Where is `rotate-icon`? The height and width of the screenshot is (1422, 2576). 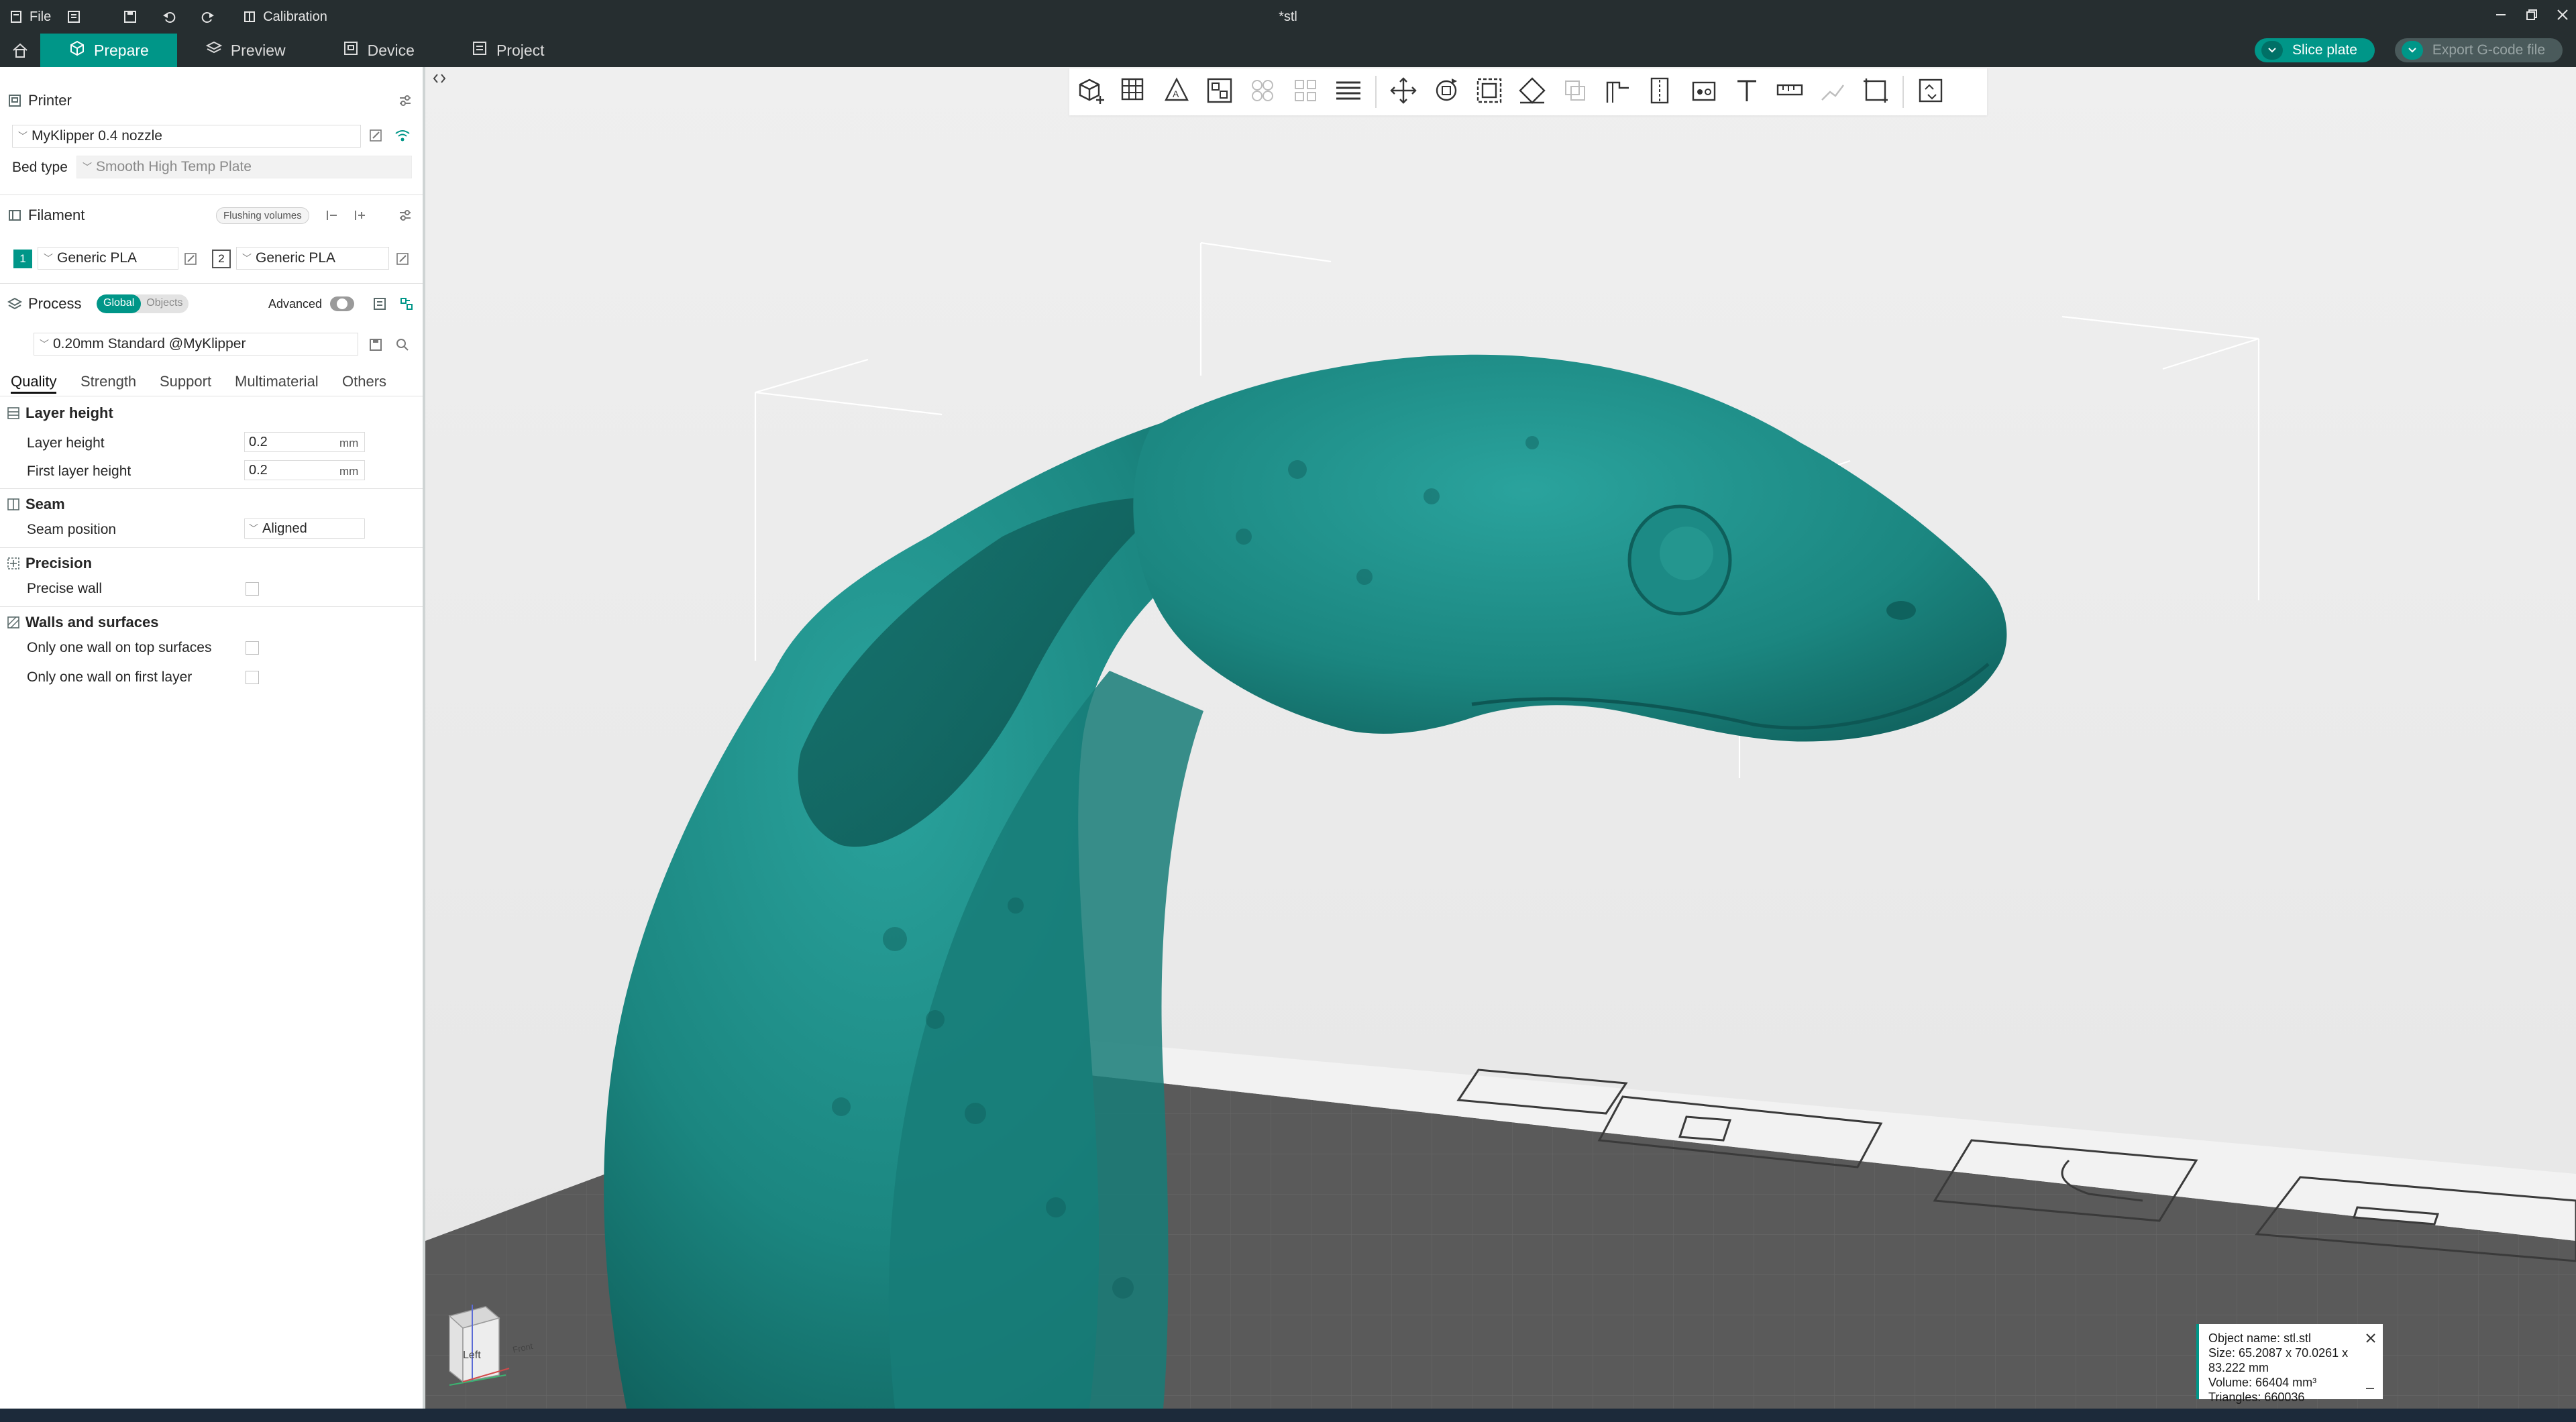
rotate-icon is located at coordinates (1446, 93).